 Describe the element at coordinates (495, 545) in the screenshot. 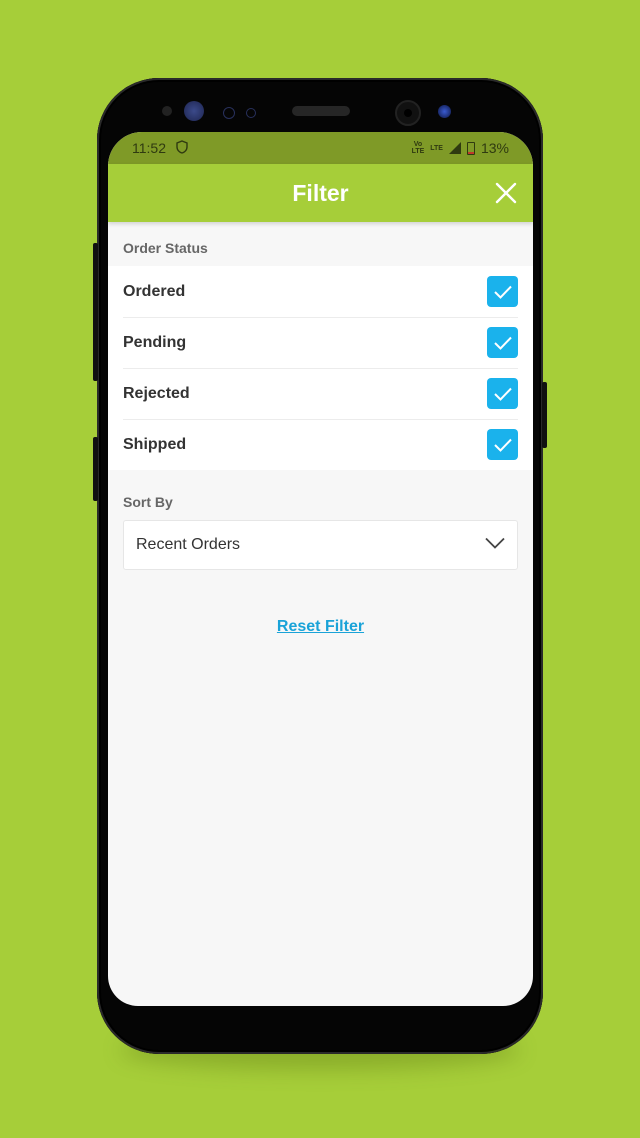

I see `chevron-down-icon` at that location.